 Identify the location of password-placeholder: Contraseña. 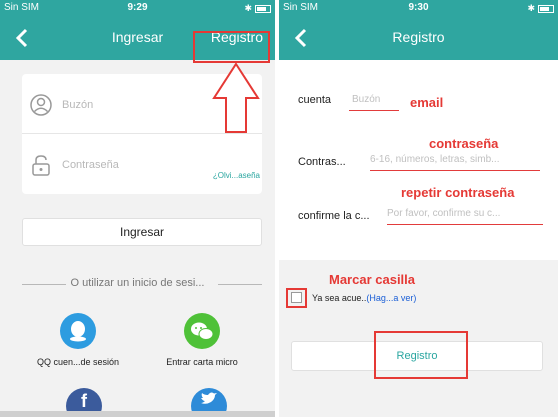
(90, 165).